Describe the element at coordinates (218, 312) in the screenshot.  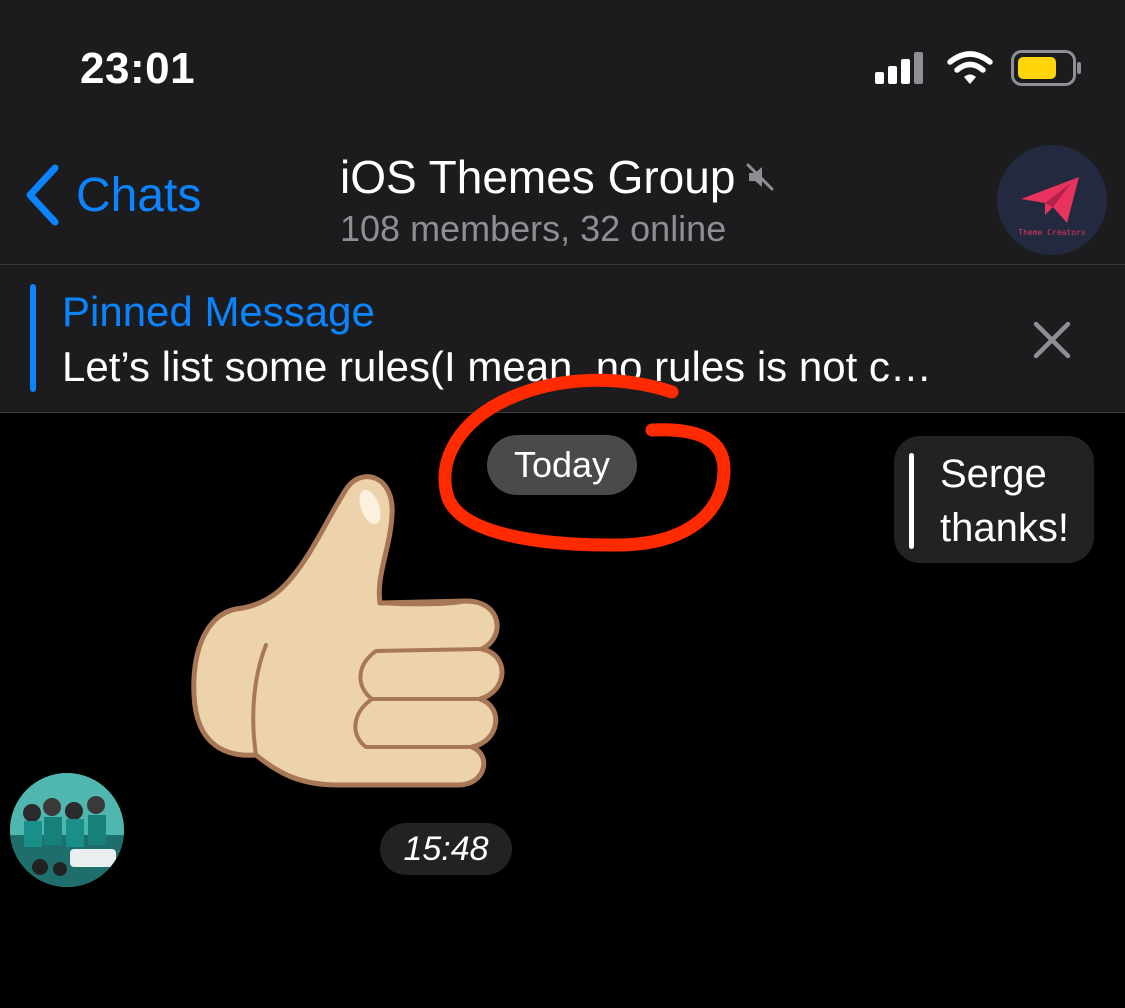
I see `pinned-title: Pinned Message` at that location.